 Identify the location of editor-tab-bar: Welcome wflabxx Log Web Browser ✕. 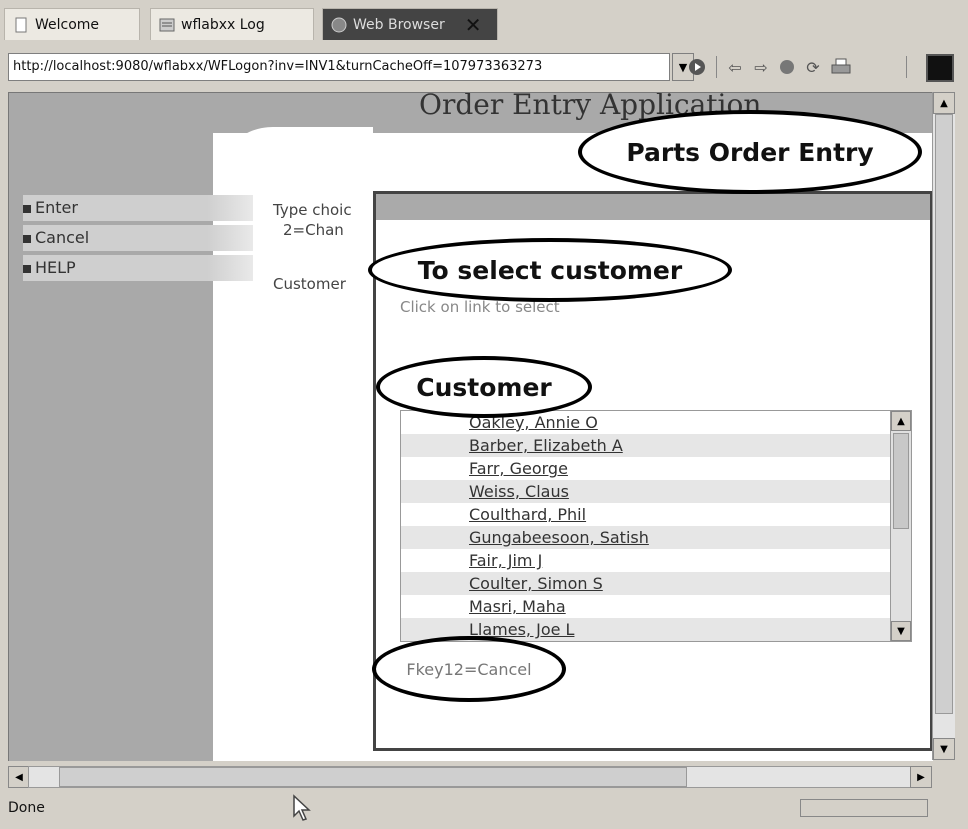
(484, 22).